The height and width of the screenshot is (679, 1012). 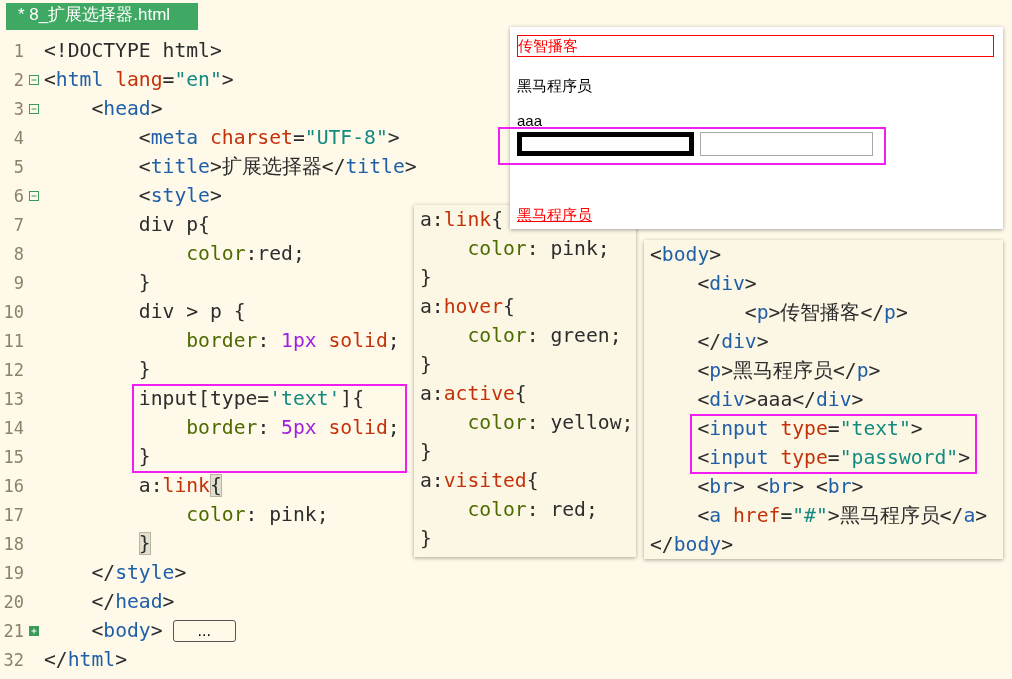 I want to click on expand-icon, so click(x=34, y=630).